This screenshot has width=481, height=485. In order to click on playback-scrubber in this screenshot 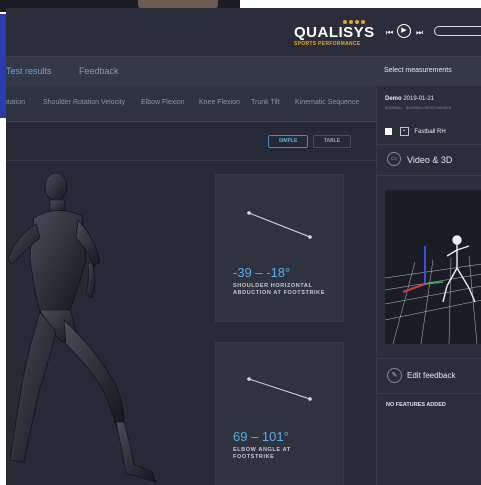, I will do `click(457, 31)`.